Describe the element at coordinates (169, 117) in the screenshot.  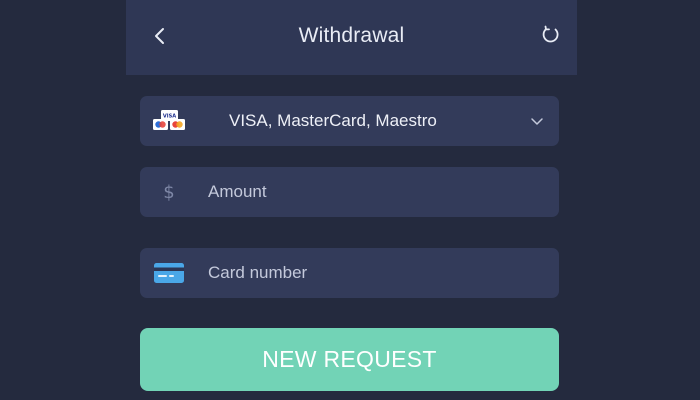
I see `visa-logo-text: VISA` at that location.